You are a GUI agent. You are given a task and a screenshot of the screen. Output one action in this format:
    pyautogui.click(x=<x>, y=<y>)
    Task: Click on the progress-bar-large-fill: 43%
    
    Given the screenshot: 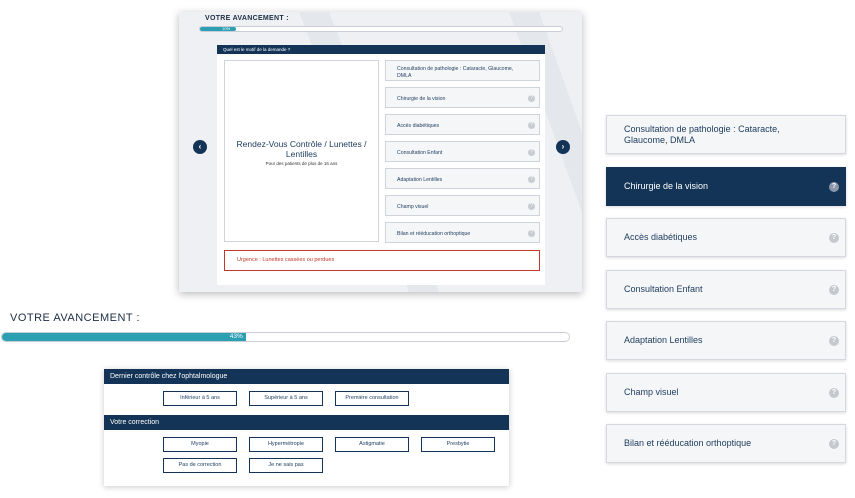 What is the action you would take?
    pyautogui.click(x=124, y=337)
    